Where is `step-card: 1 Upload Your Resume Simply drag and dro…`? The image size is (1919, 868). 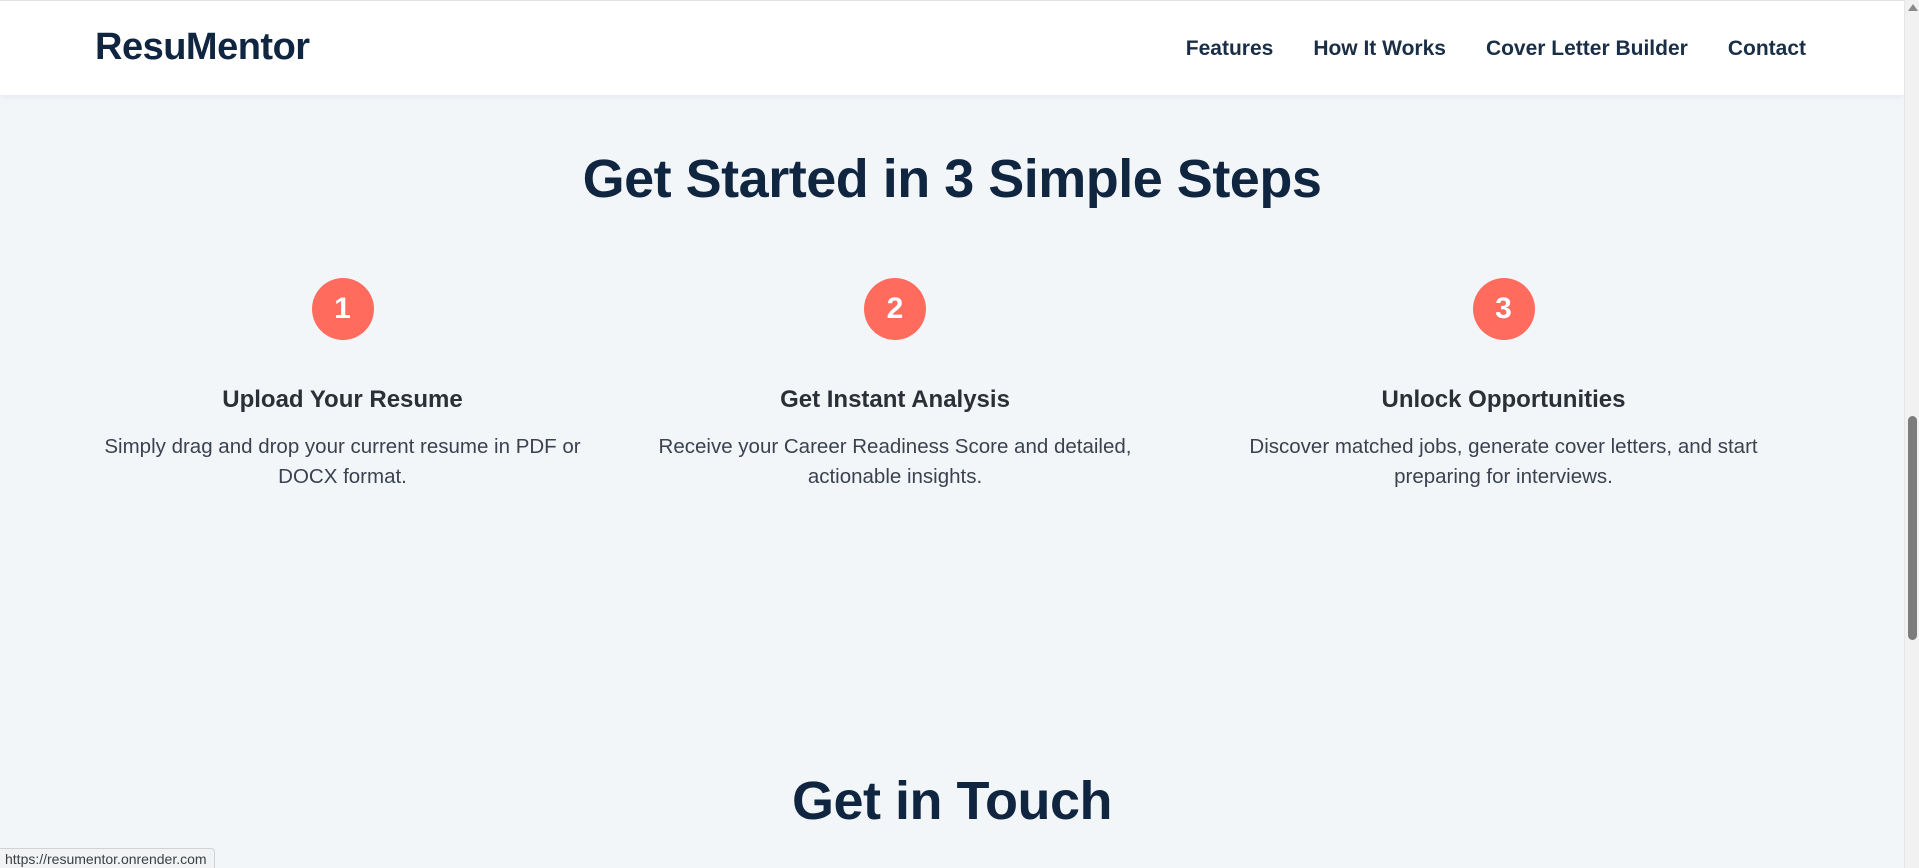 step-card: 1 Upload Your Resume Simply drag and dro… is located at coordinates (342, 385).